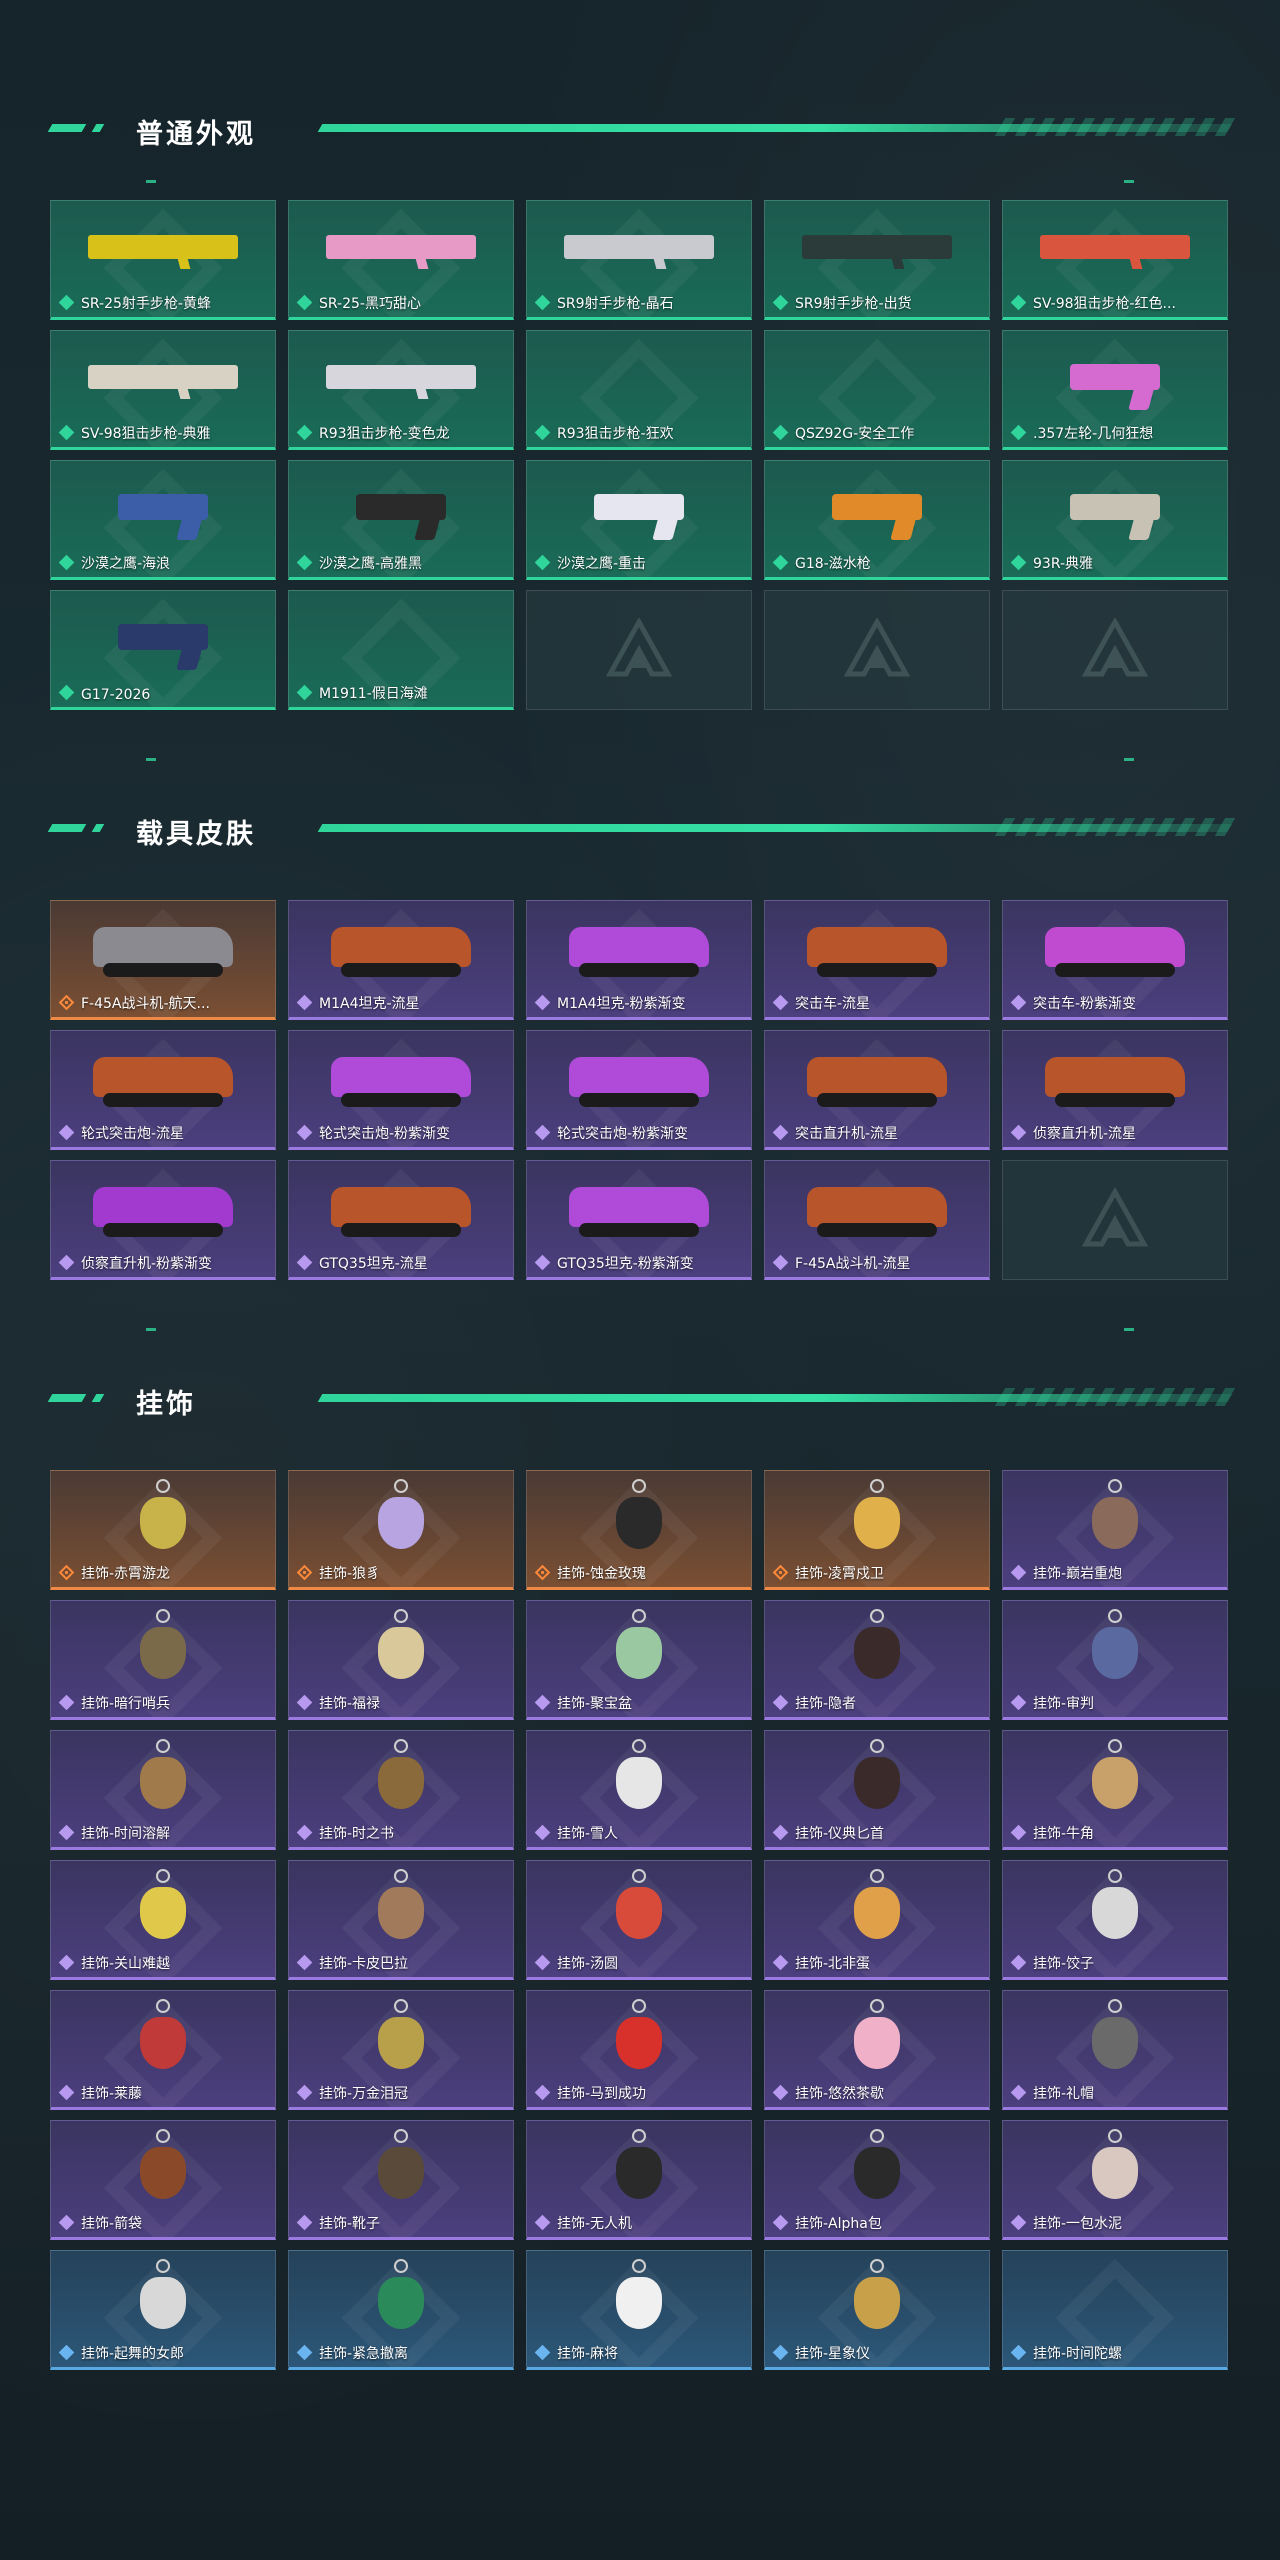  Describe the element at coordinates (1115, 952) in the screenshot. I see `truck-icon` at that location.